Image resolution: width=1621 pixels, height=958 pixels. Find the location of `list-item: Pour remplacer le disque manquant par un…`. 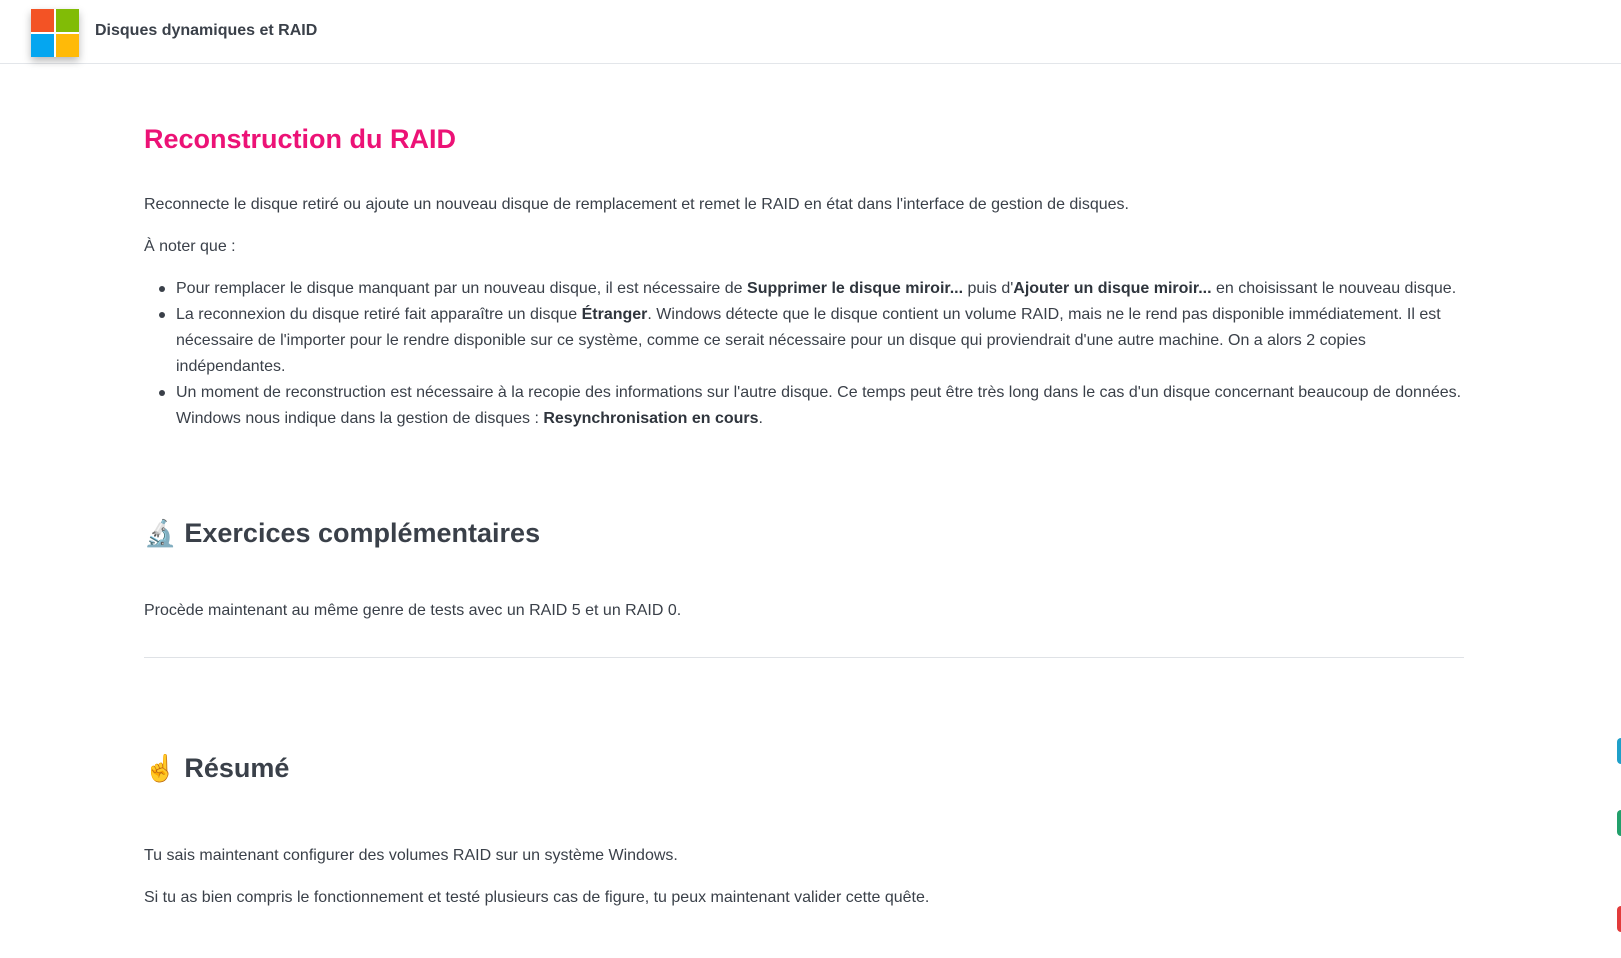

list-item: Pour remplacer le disque manquant par un… is located at coordinates (804, 289).